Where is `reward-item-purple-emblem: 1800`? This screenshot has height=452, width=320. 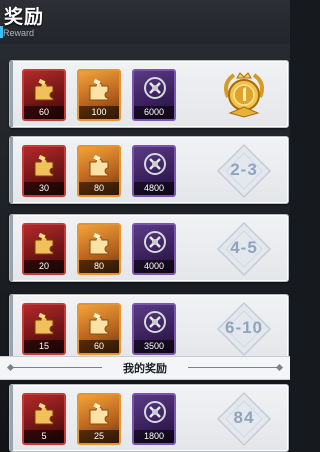 reward-item-purple-emblem: 1800 is located at coordinates (154, 419).